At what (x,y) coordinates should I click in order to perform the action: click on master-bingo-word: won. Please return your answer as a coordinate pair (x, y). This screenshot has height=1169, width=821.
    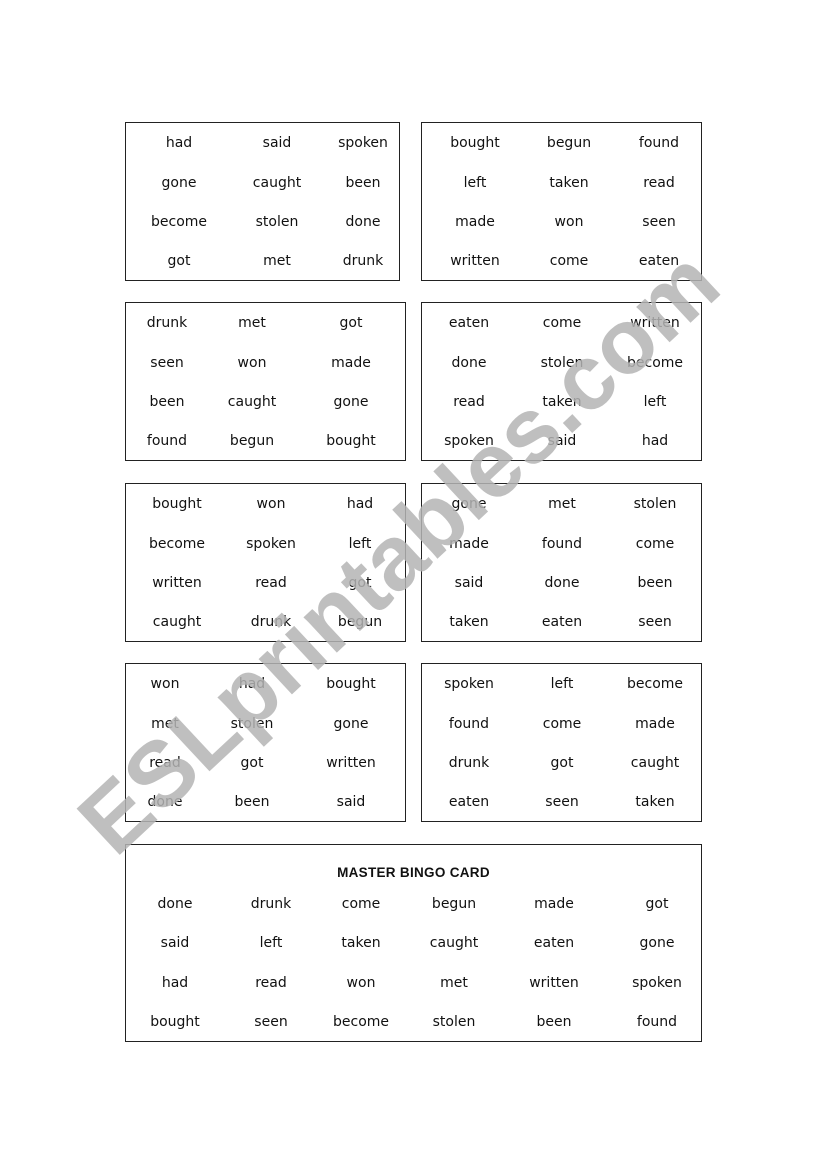
    Looking at the image, I should click on (361, 983).